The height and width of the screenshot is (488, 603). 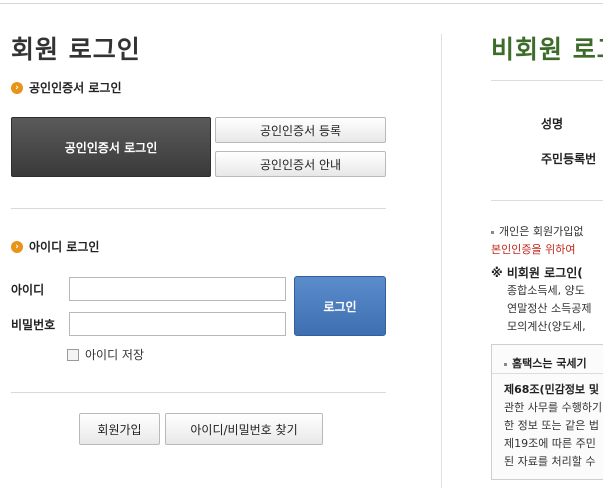 I want to click on login-button: 로그인, so click(x=340, y=306).